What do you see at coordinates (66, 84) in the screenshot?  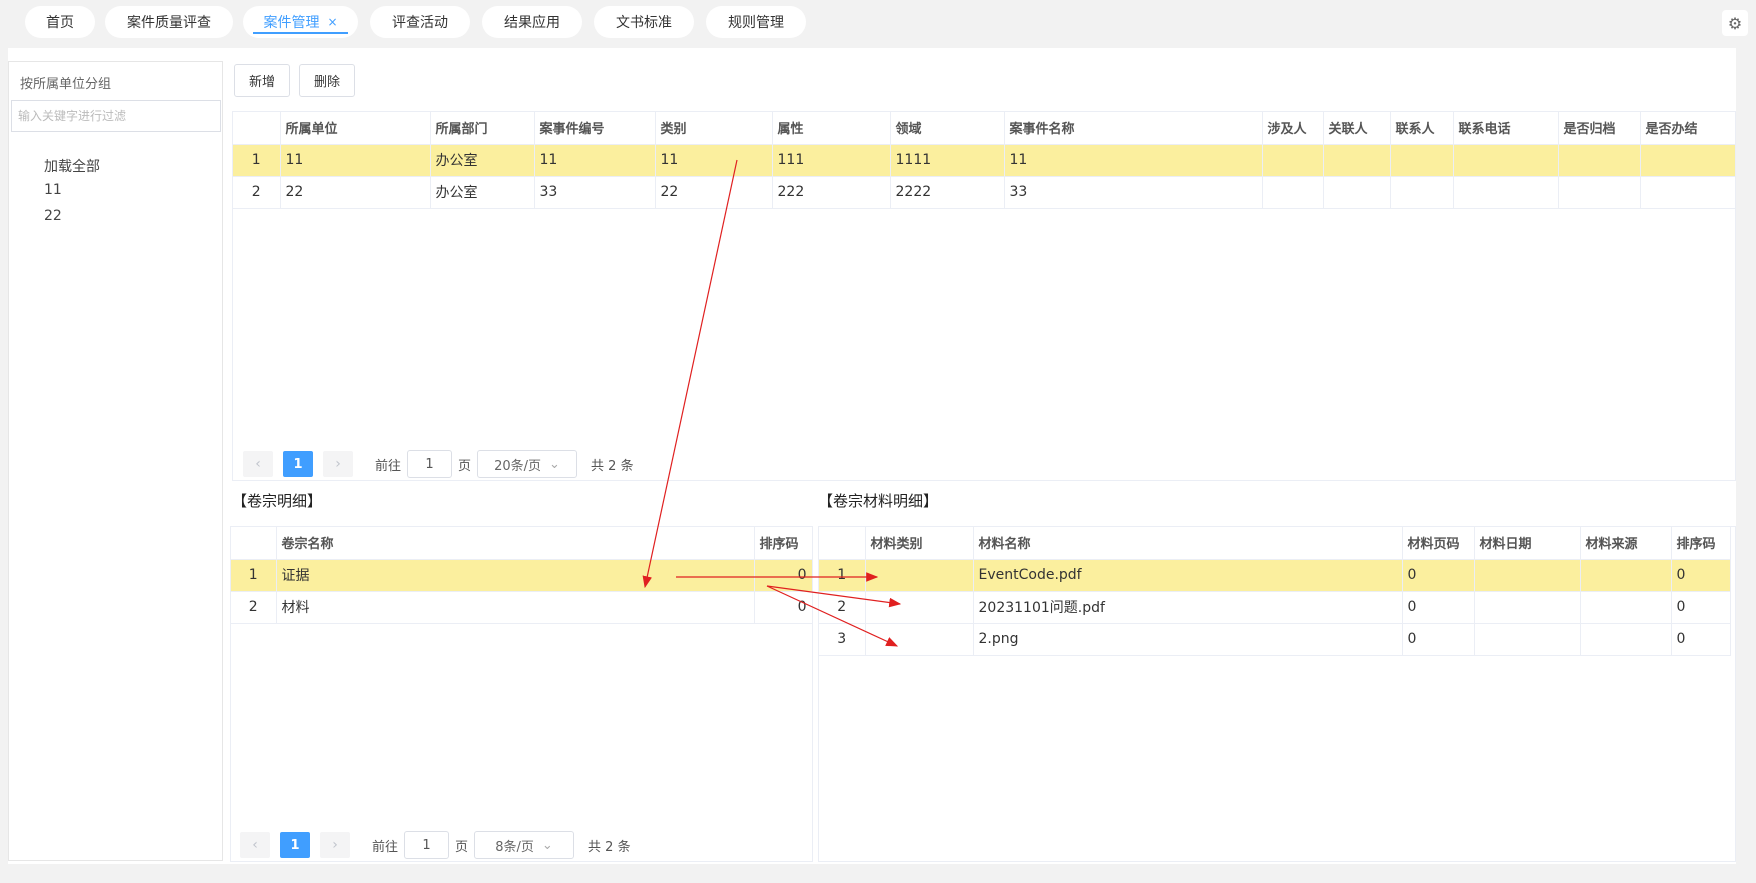 I see `sidebar-title: 按所属单位分组` at bounding box center [66, 84].